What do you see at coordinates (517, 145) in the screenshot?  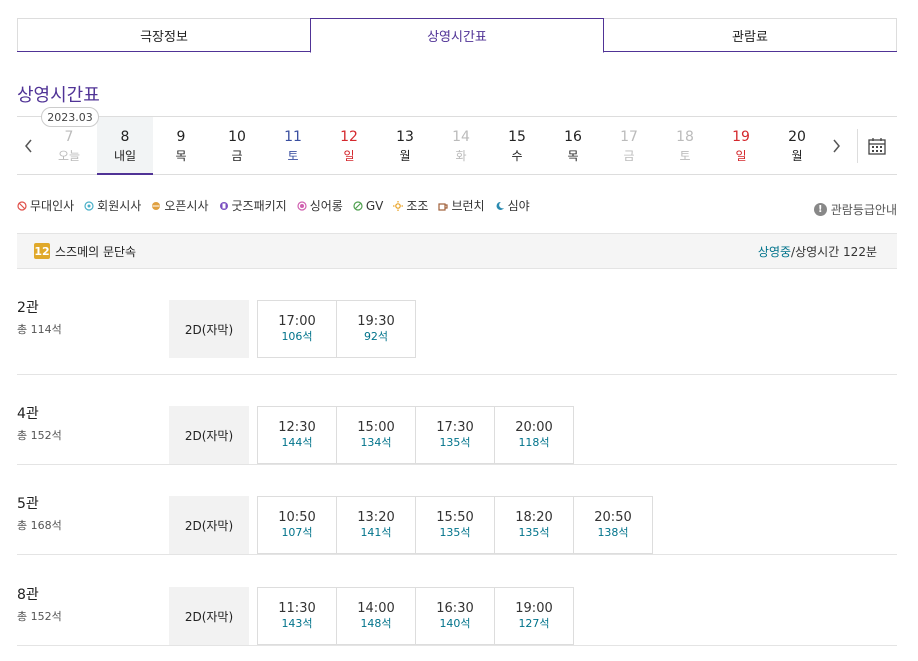 I see `date-item: 15 수` at bounding box center [517, 145].